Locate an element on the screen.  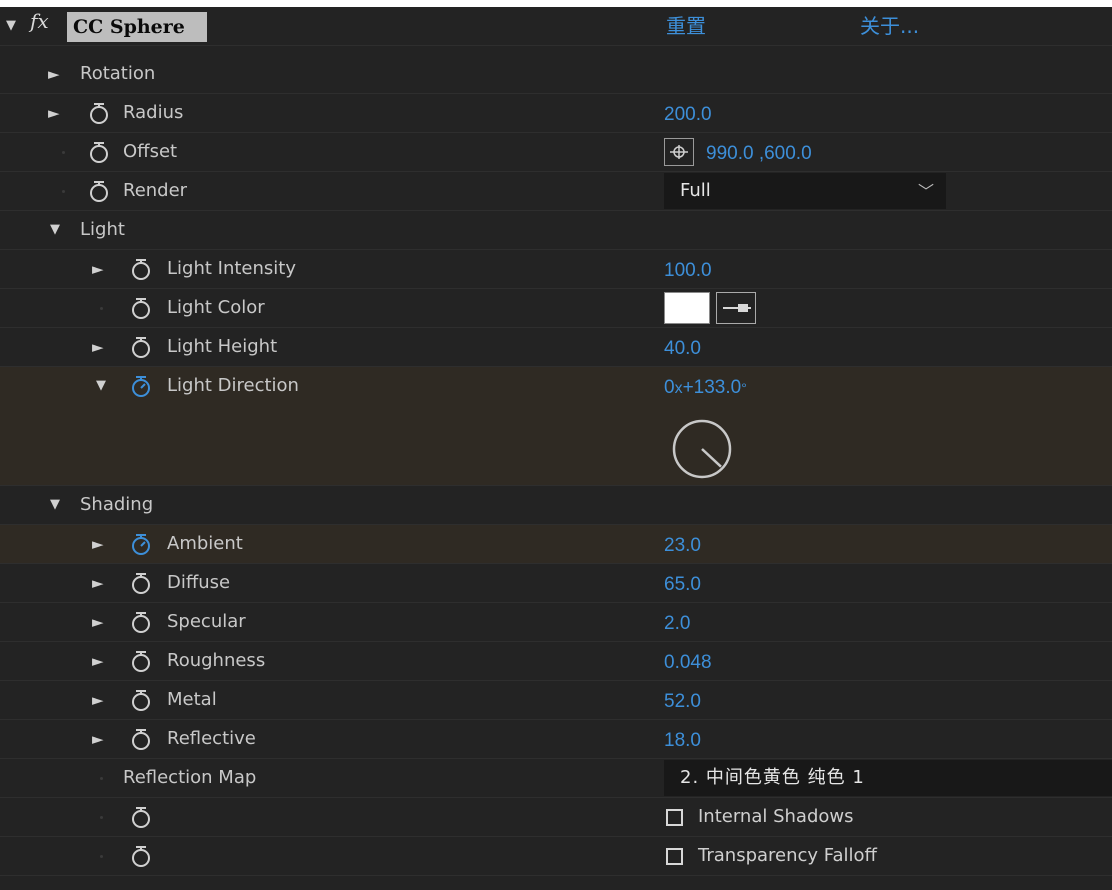
eyedropper-icon is located at coordinates (737, 308).